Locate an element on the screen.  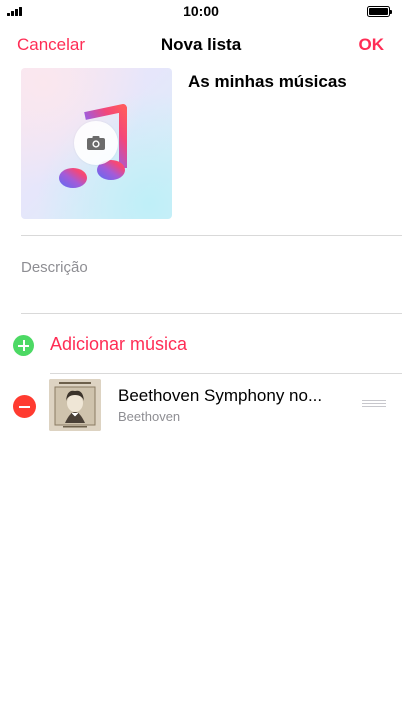
ok-button: OK is located at coordinates (372, 45).